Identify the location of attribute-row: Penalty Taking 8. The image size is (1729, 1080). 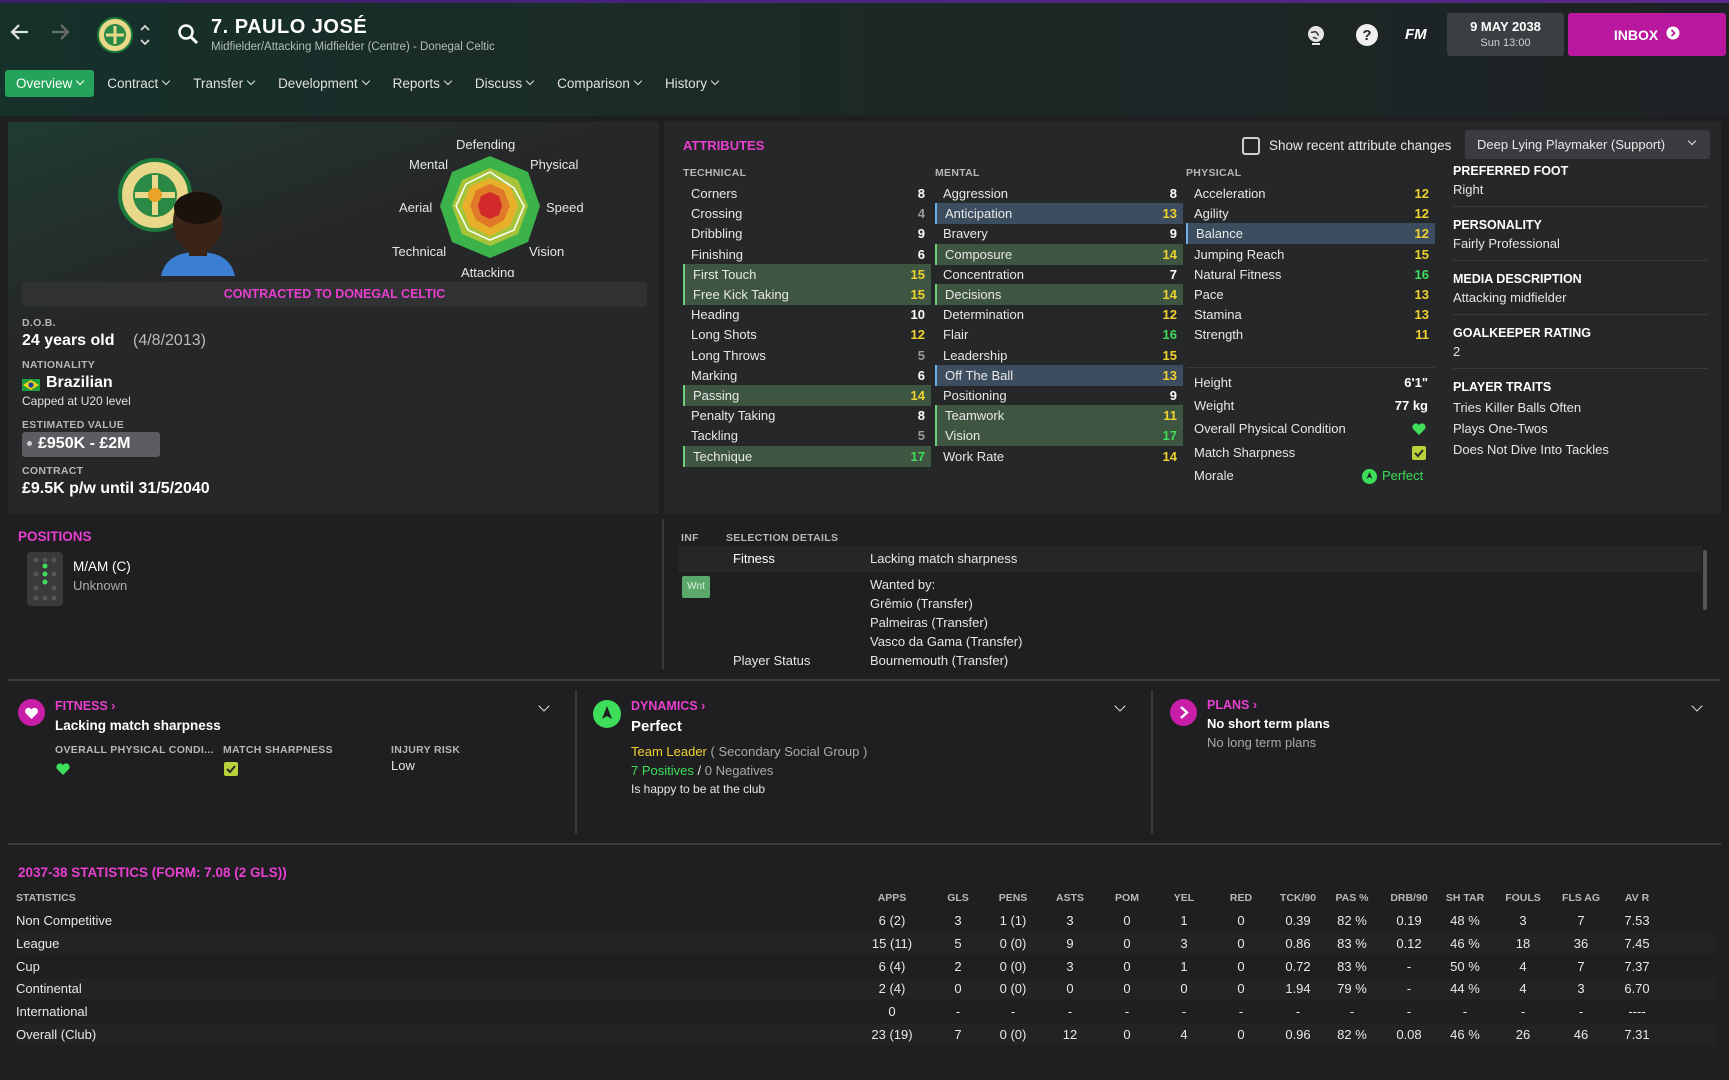
(807, 415).